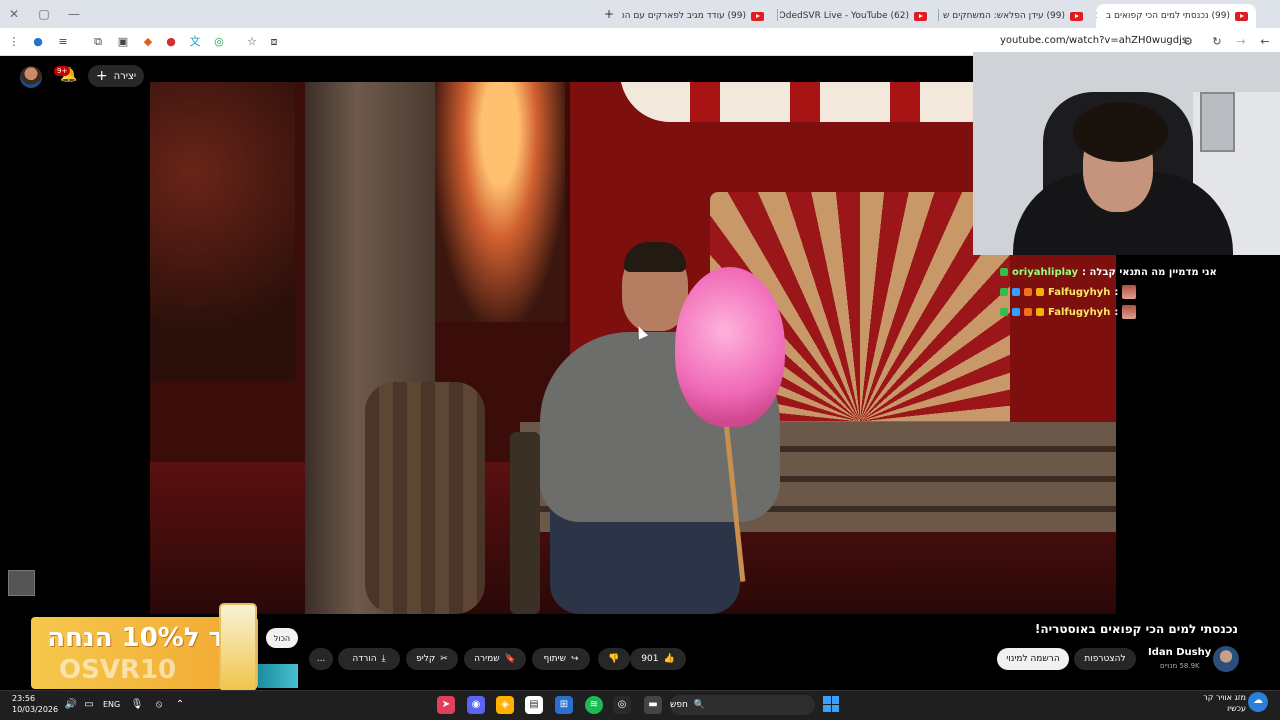 Image resolution: width=1280 pixels, height=720 pixels. Describe the element at coordinates (857, 16) in the screenshot. I see `tab-odedsvr-live: (62) OdedSVR Live - YouTube ✕` at that location.